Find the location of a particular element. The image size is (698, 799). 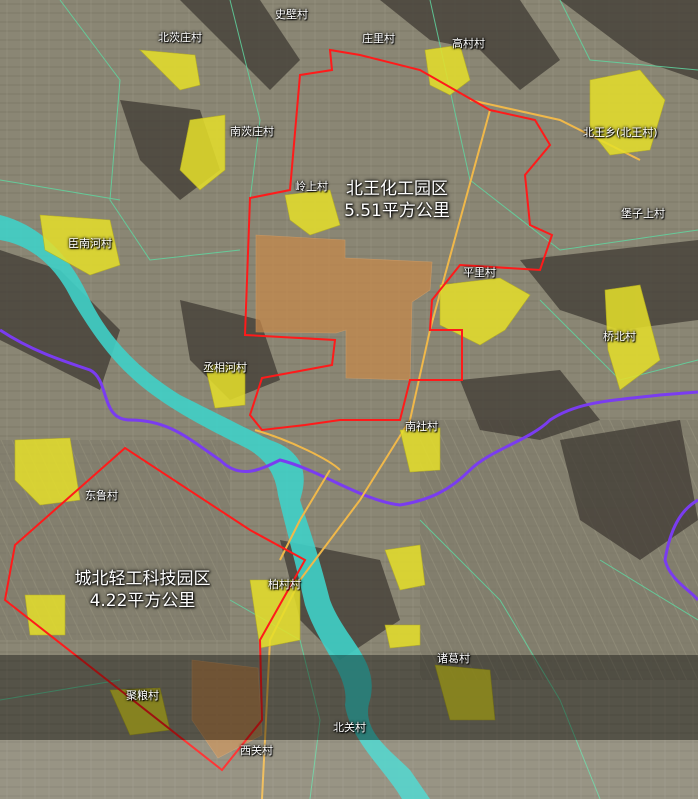

village-label: 庄里村 is located at coordinates (378, 38).